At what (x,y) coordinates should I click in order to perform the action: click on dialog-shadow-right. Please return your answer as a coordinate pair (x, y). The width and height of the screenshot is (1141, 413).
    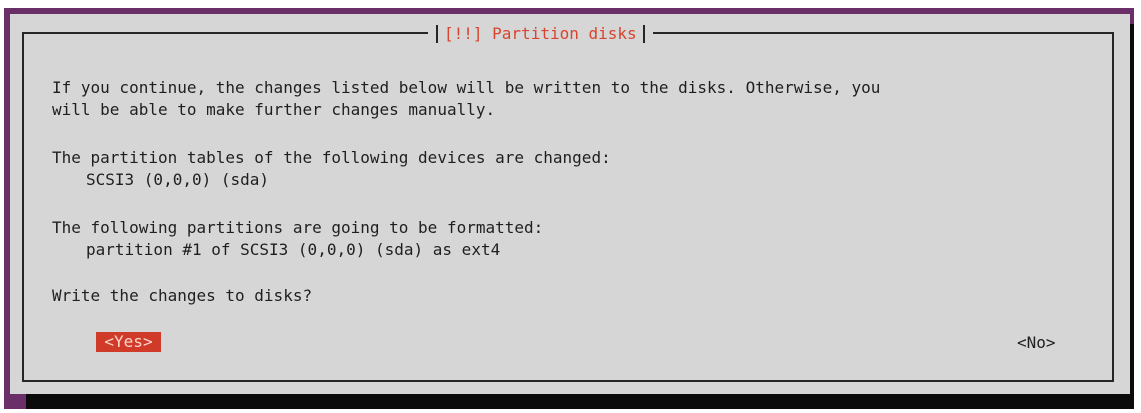
    Looking at the image, I should click on (1132, 216).